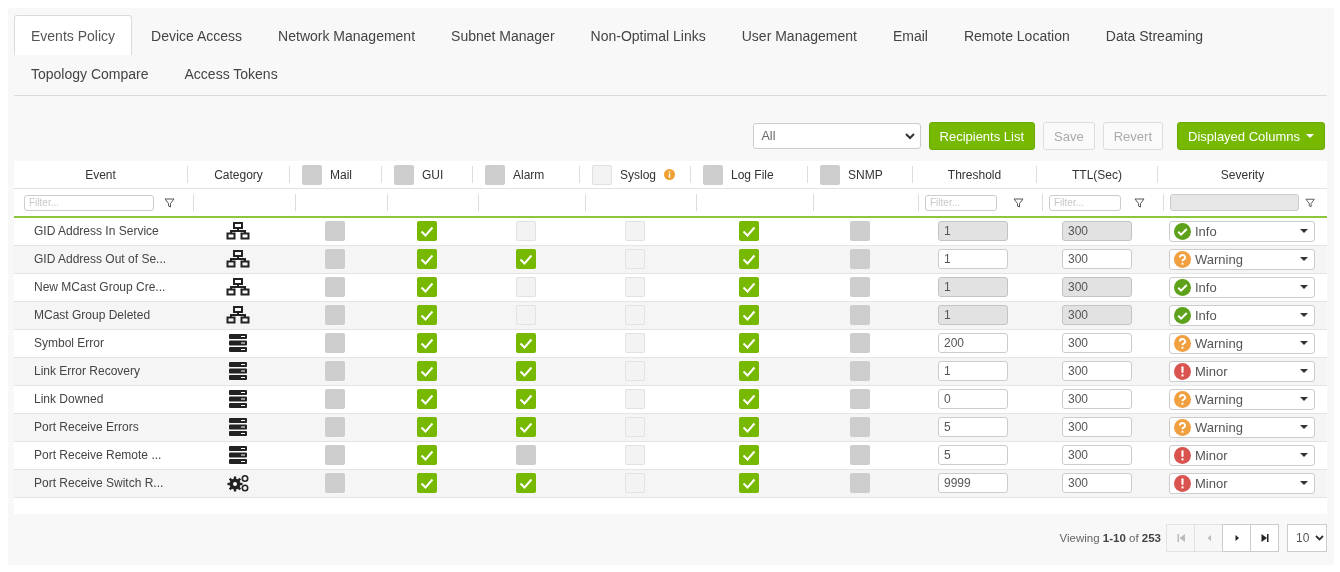 The image size is (1340, 572). What do you see at coordinates (1307, 537) in the screenshot?
I see `page-size-select: 10` at bounding box center [1307, 537].